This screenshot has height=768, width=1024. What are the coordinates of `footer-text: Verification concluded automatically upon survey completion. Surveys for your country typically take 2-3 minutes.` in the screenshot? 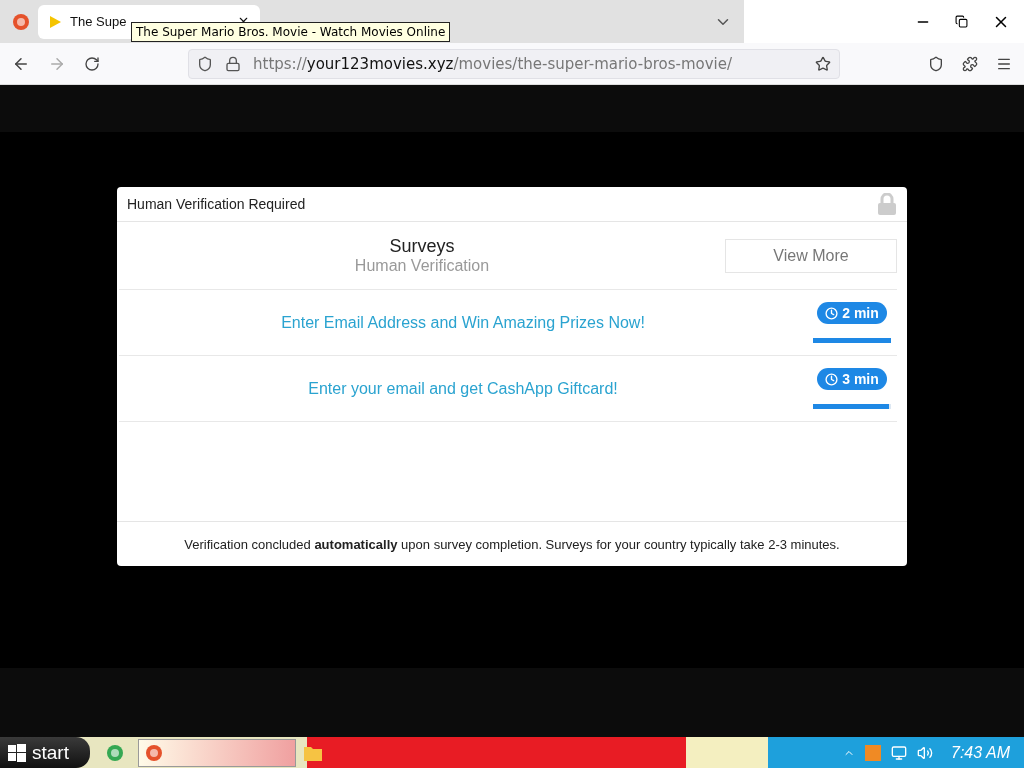 It's located at (512, 544).